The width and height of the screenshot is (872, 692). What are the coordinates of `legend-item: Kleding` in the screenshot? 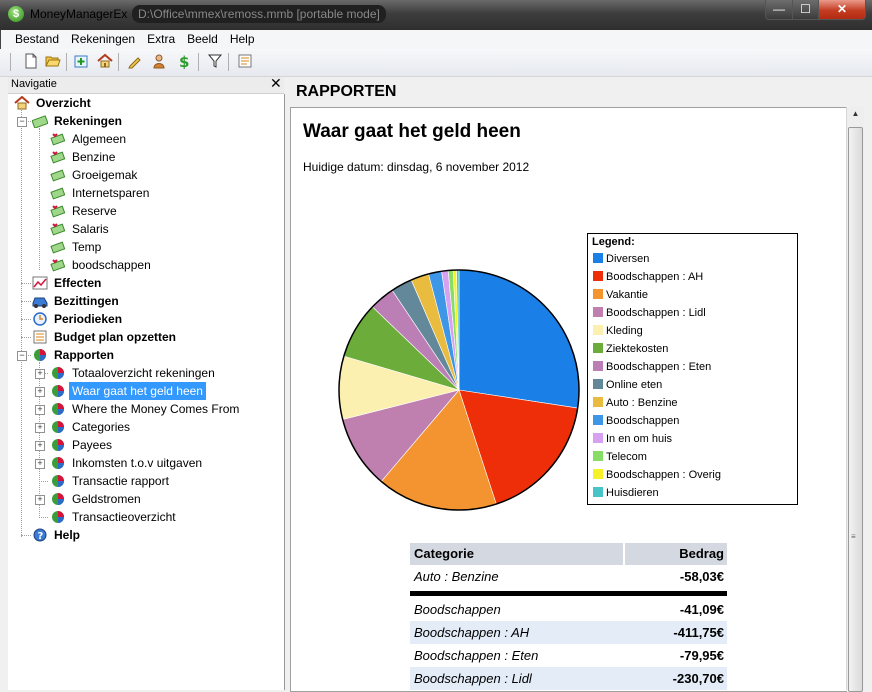 It's located at (618, 333).